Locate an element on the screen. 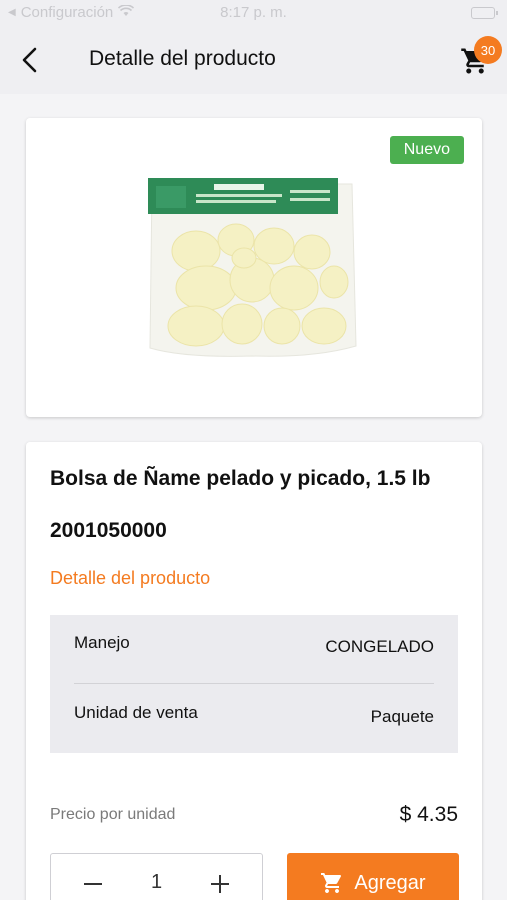 The width and height of the screenshot is (507, 900). nav-bar: Detalle del producto 30 is located at coordinates (253, 61).